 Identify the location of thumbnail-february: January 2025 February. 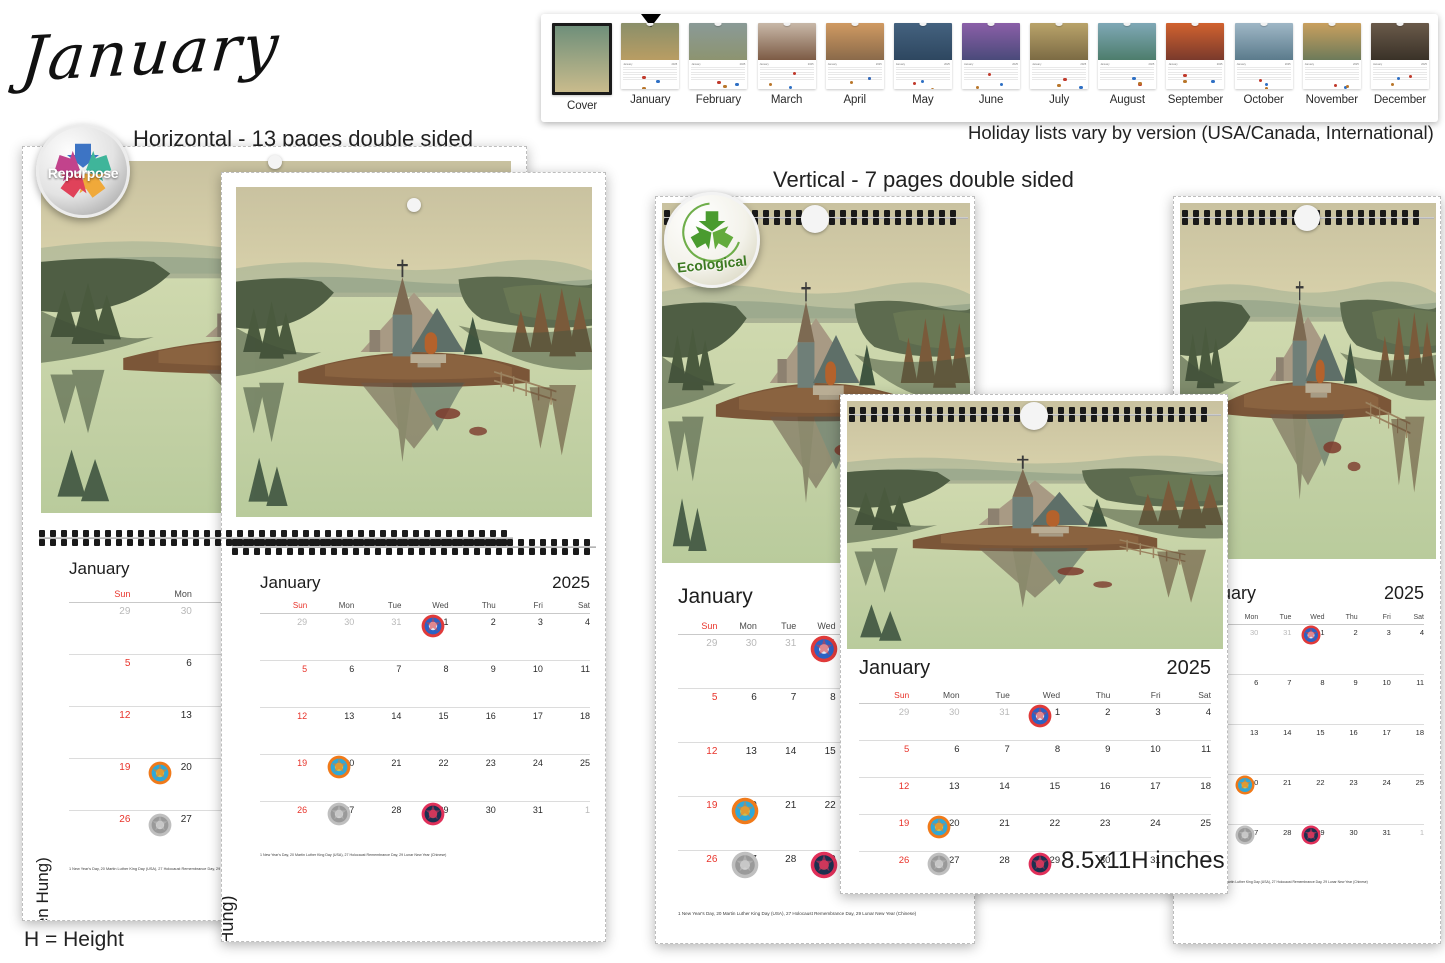
(718, 64).